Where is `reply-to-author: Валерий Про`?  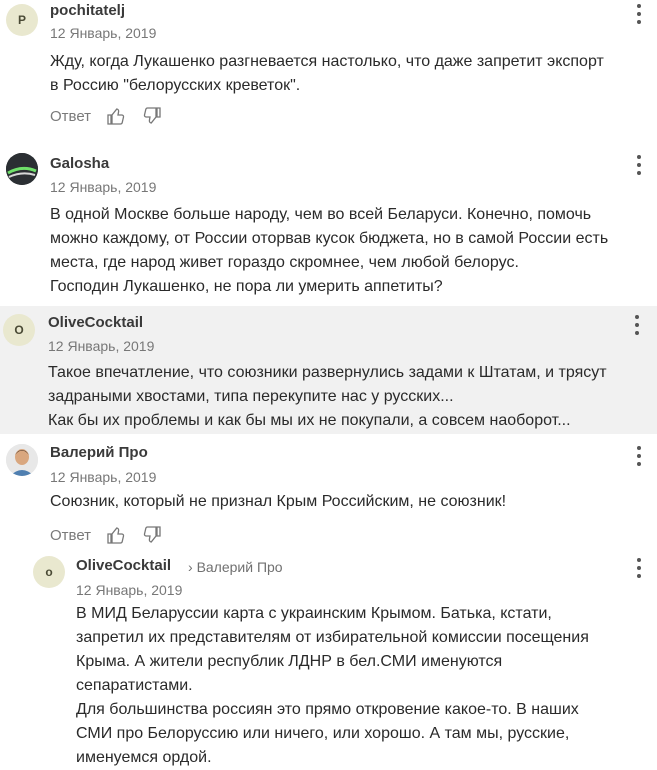 reply-to-author: Валерий Про is located at coordinates (240, 567).